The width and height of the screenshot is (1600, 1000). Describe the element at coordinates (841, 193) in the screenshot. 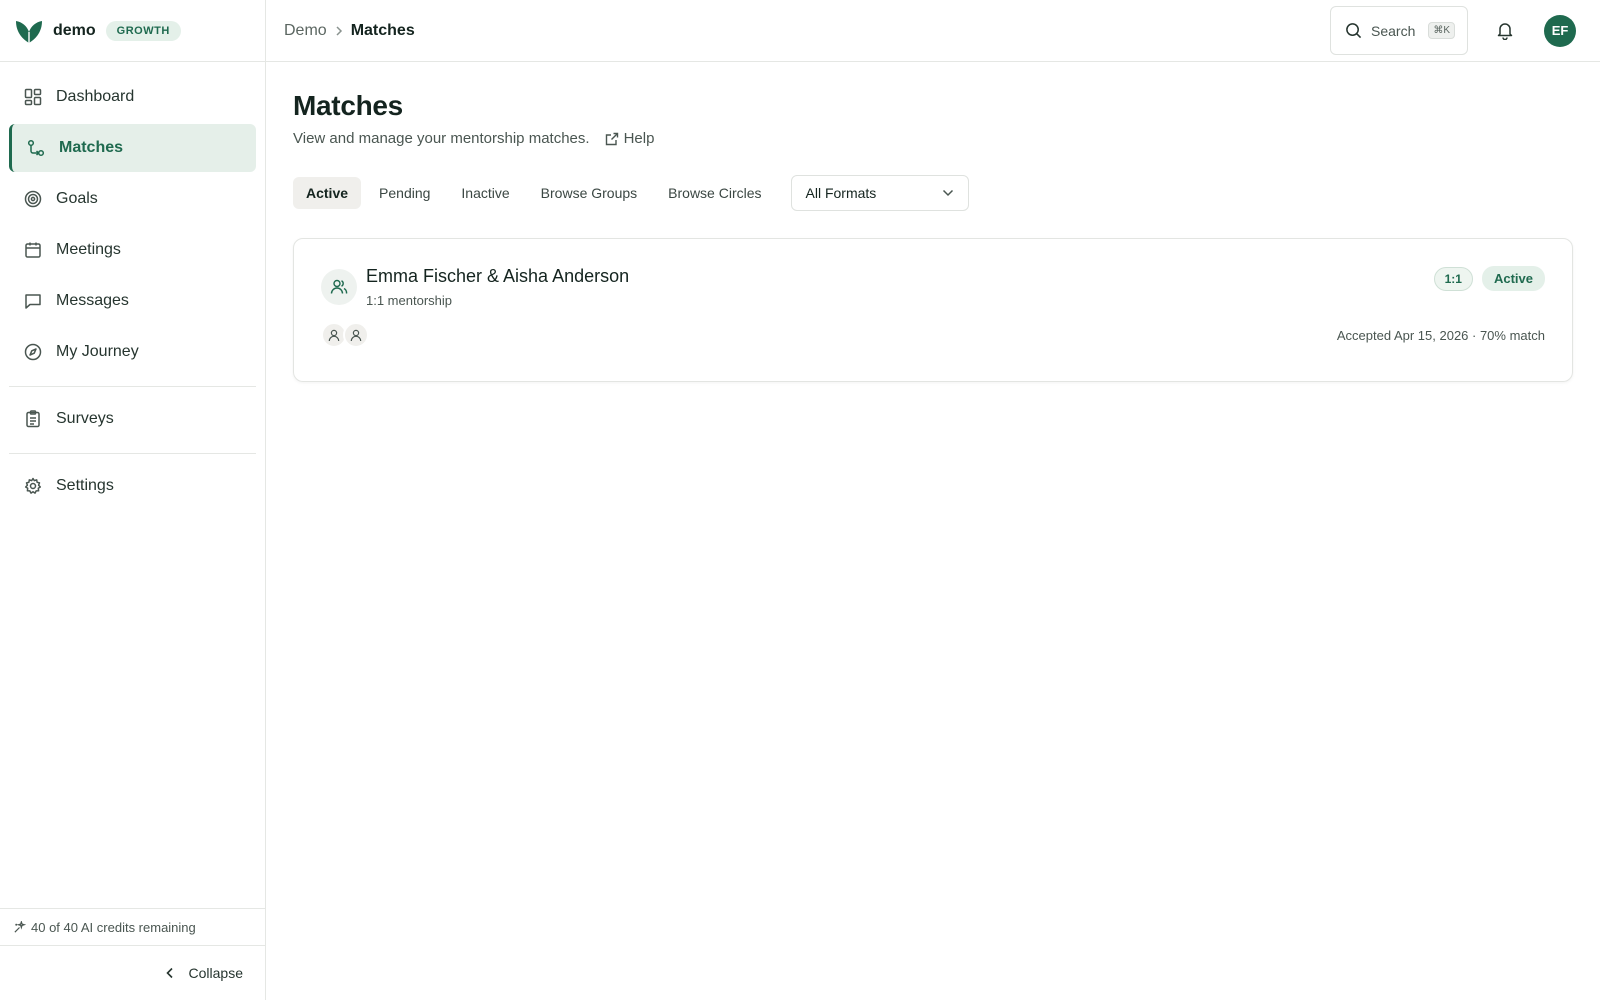

I see `format-select-value: All Formats` at that location.